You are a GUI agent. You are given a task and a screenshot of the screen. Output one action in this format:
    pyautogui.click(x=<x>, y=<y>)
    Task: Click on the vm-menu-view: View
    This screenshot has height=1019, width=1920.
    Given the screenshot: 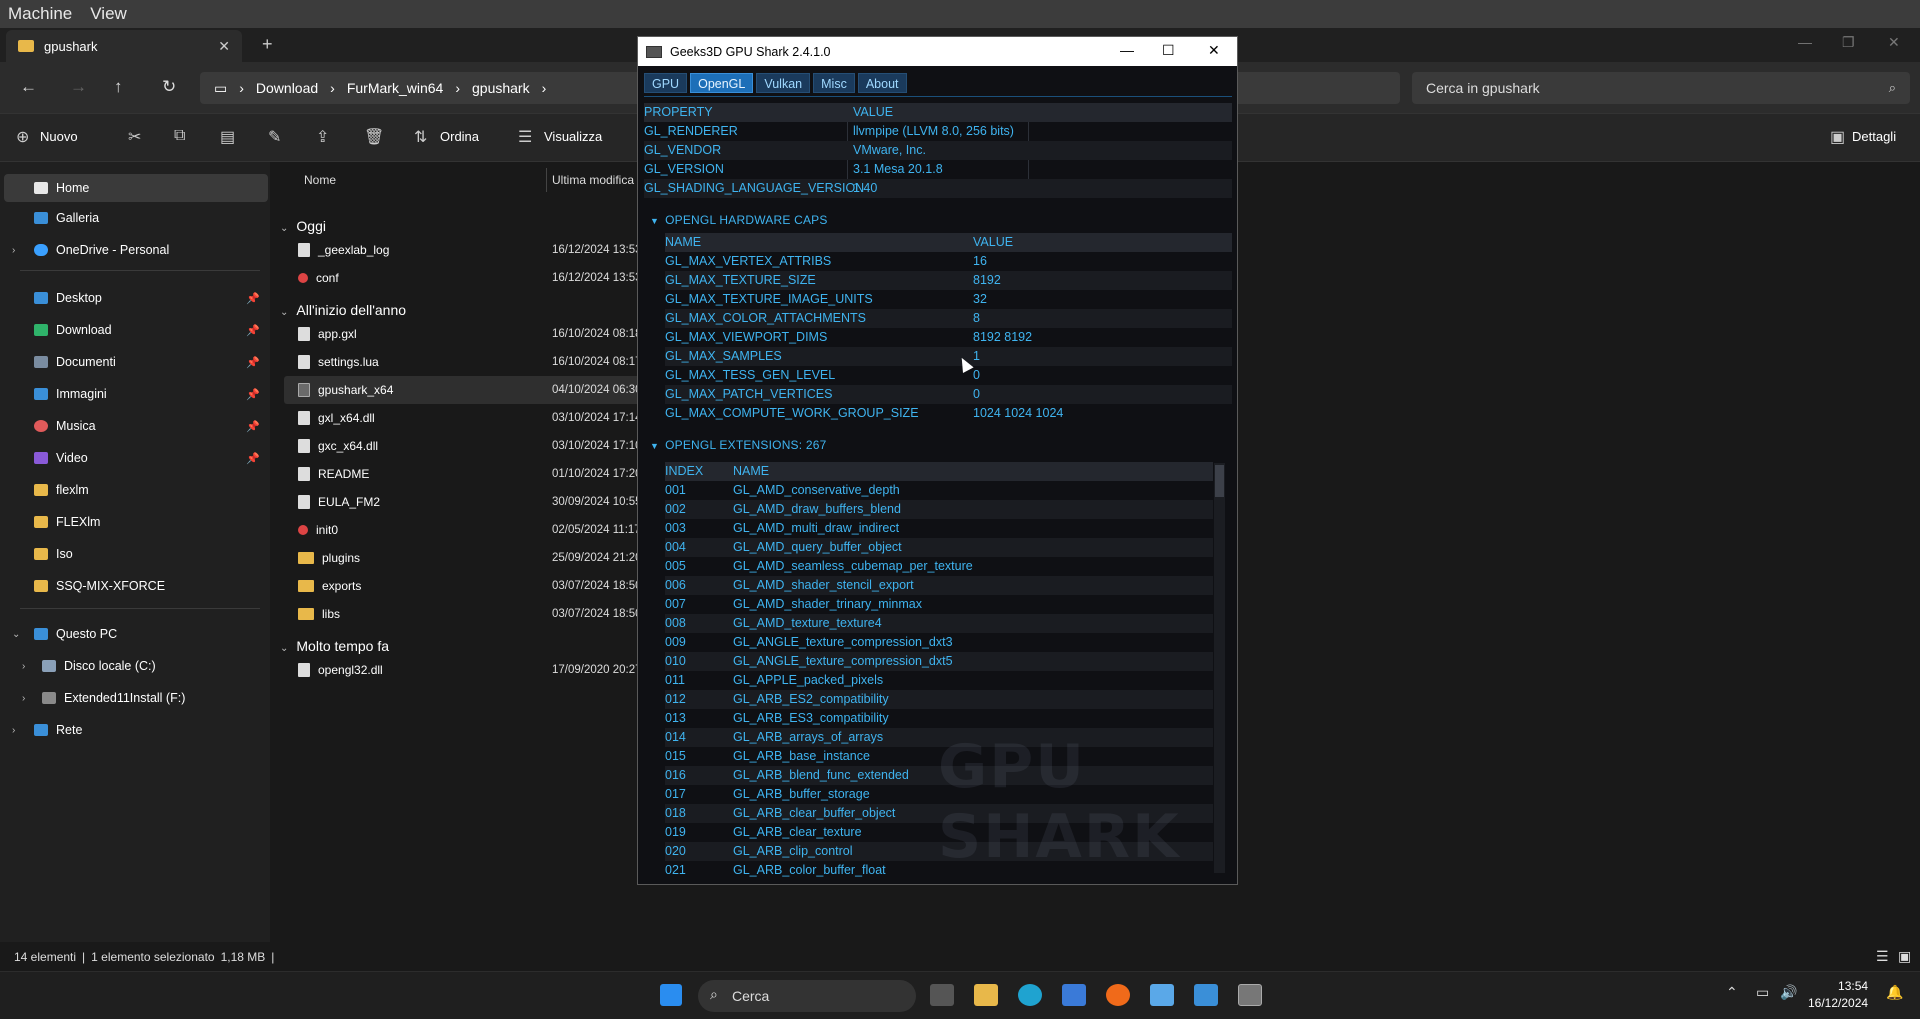 What is the action you would take?
    pyautogui.click(x=108, y=14)
    